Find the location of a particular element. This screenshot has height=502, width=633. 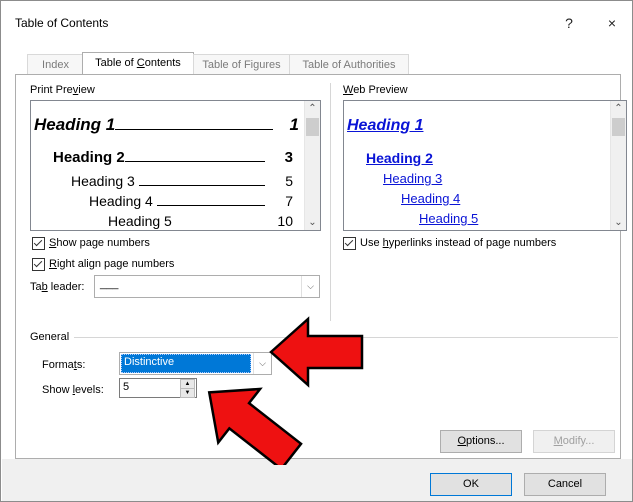

tab-table-of-authorities: Table of Authorities is located at coordinates (349, 64).